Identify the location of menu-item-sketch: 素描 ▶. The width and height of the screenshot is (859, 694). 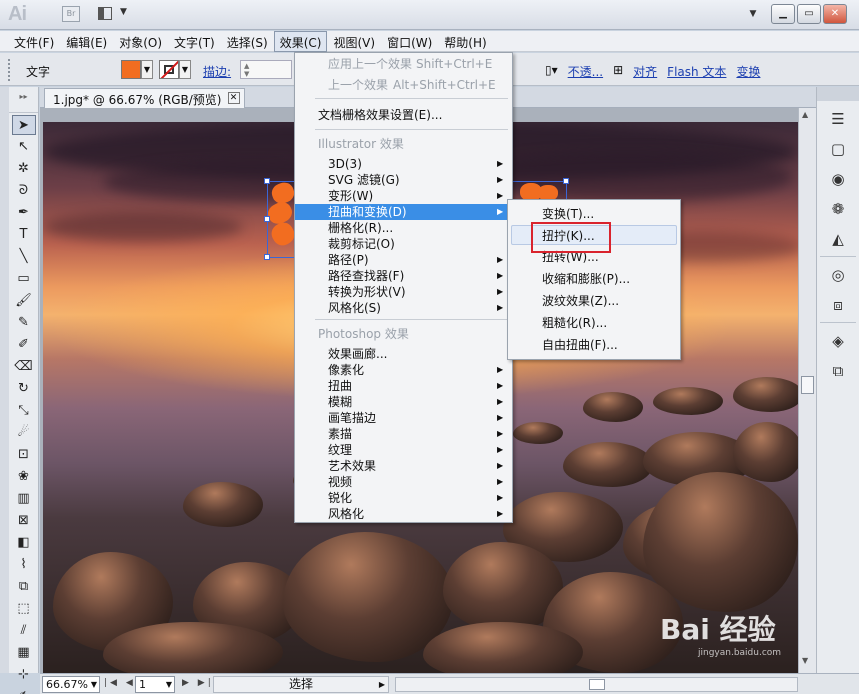
(403, 434).